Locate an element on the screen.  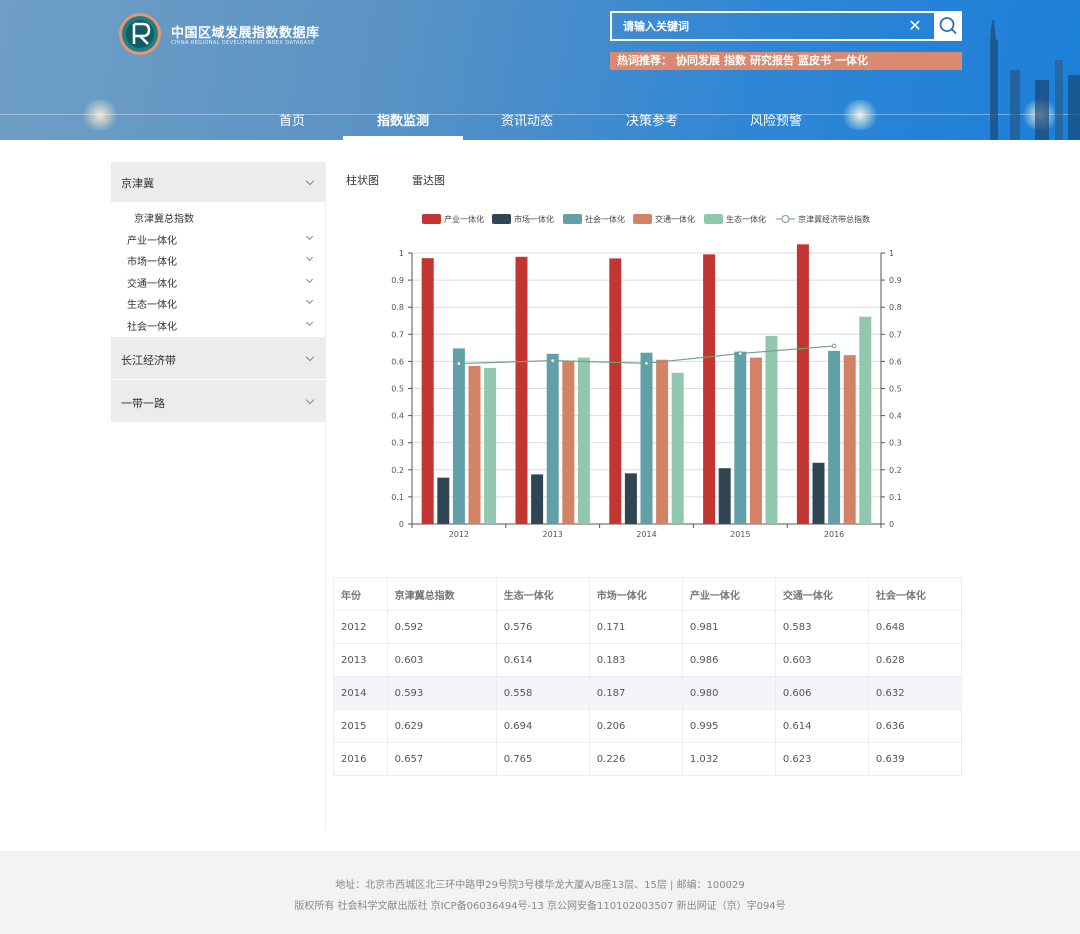
y-tick-label: 0 is located at coordinates (401, 524).